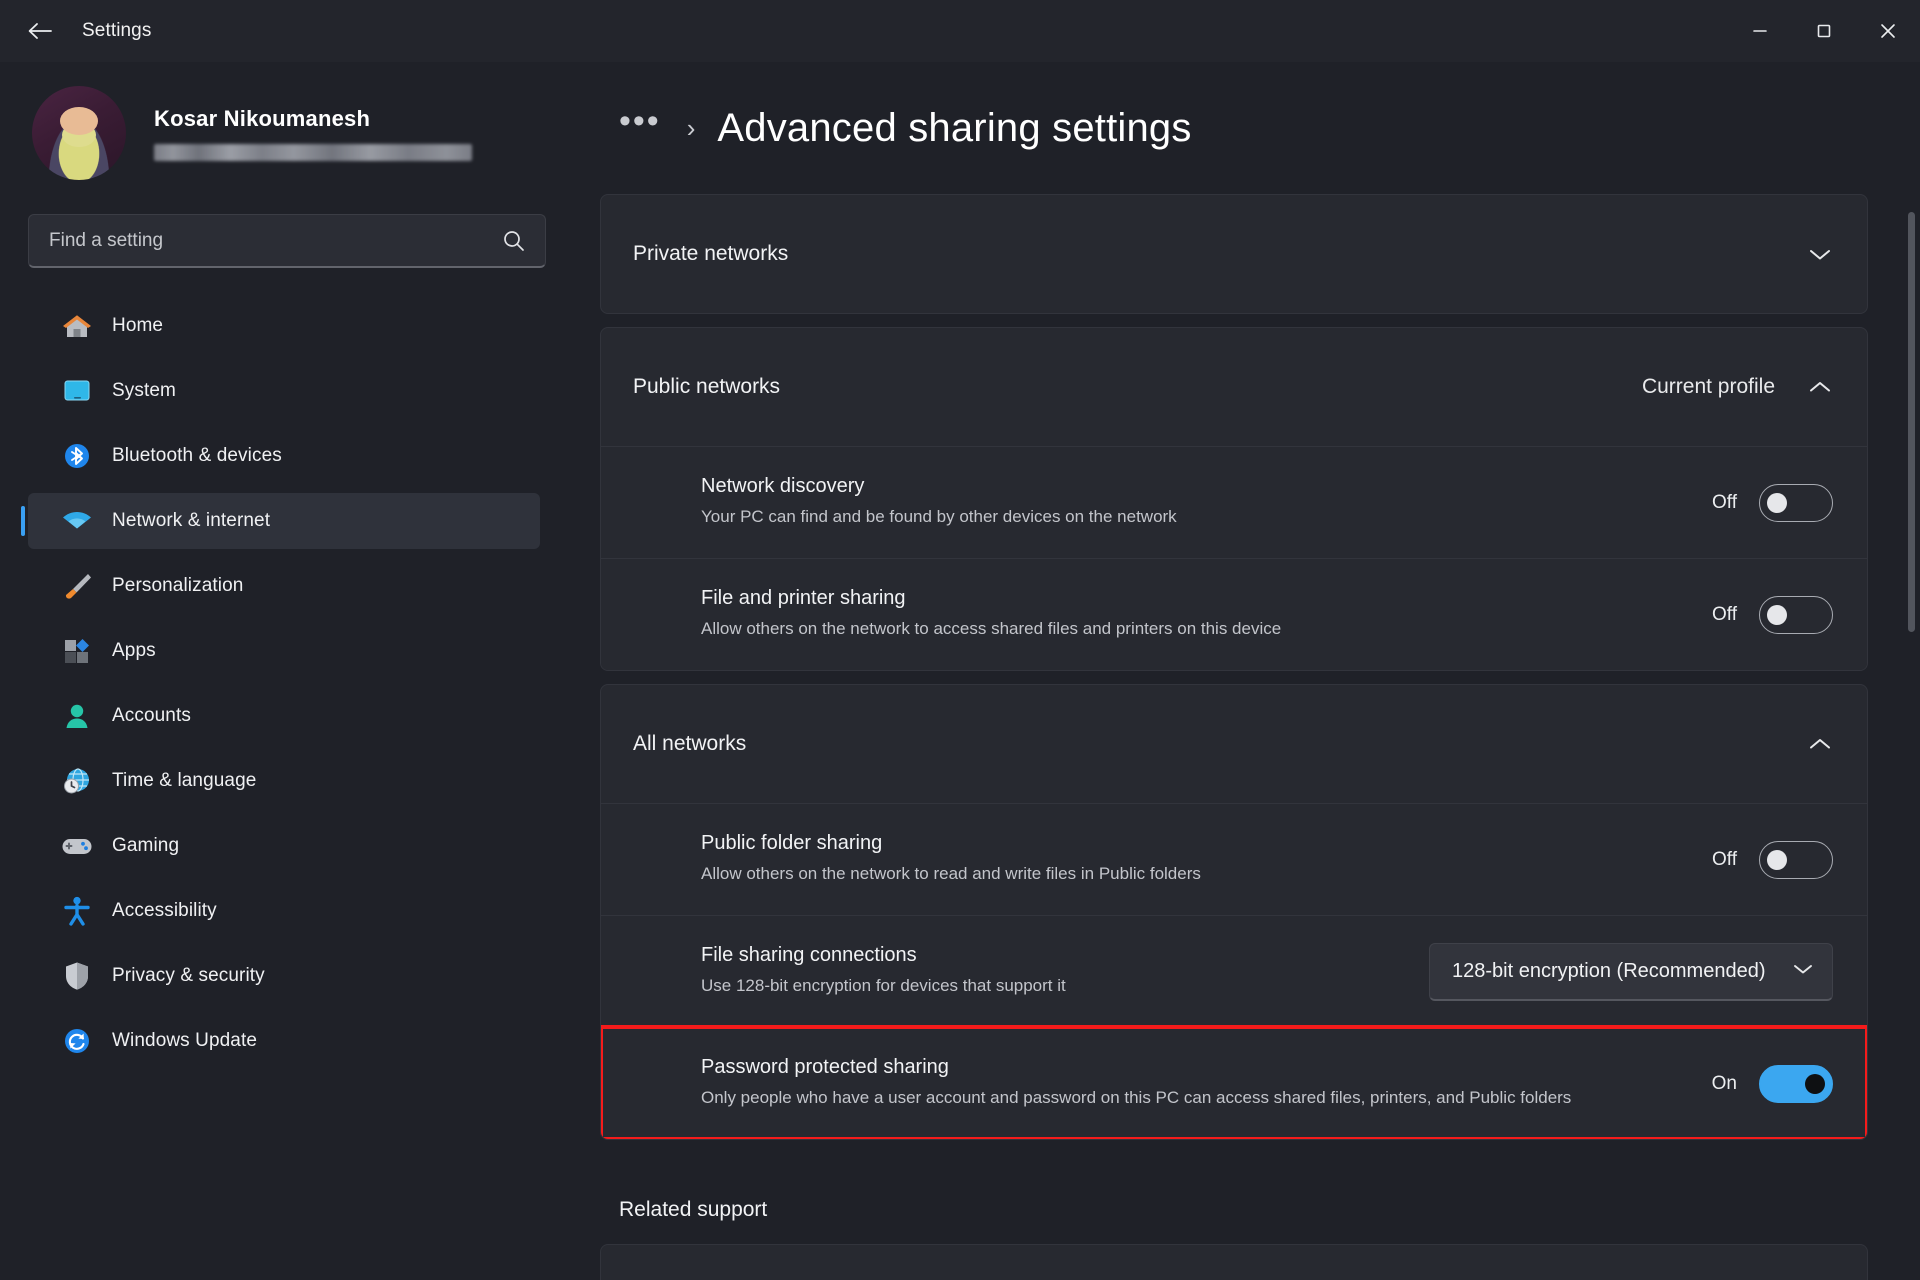 The image size is (1920, 1280). I want to click on network-discovery-toggle, so click(1796, 502).